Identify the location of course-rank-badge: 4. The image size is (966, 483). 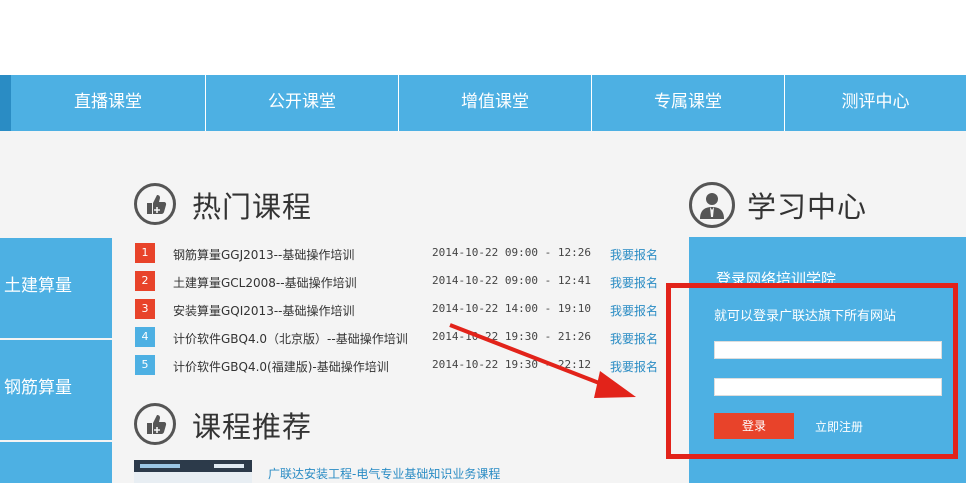
(145, 337).